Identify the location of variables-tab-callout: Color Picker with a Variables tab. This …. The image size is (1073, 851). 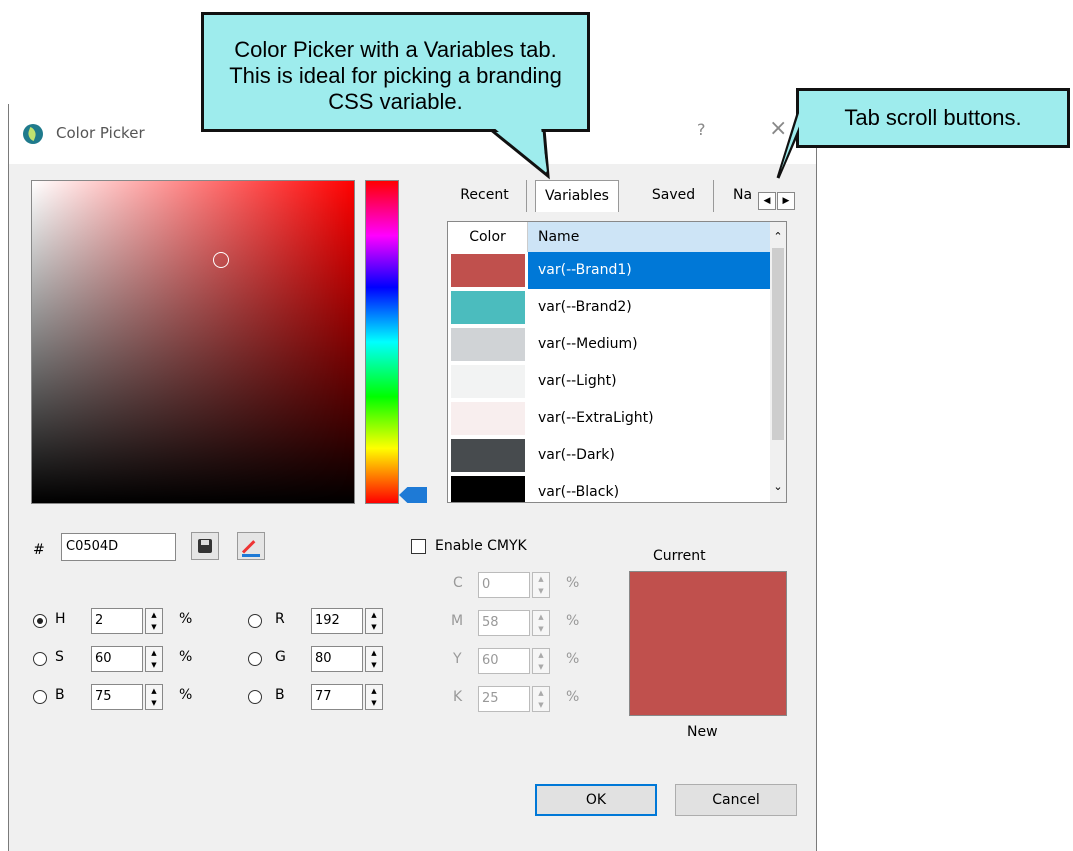
(395, 72).